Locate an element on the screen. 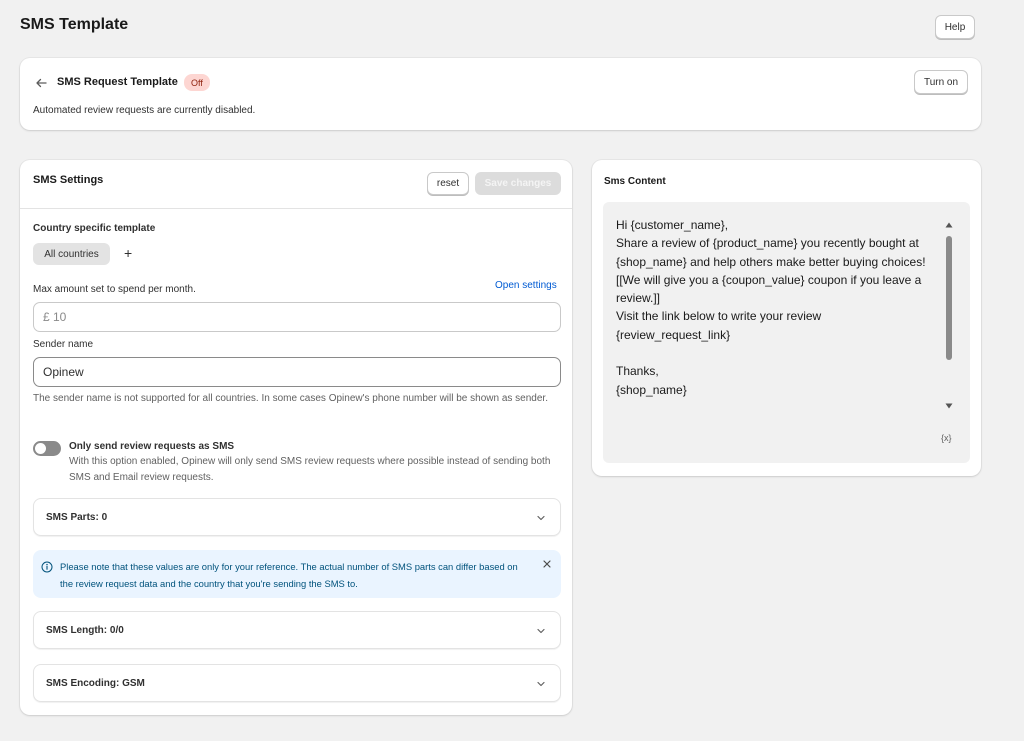 The width and height of the screenshot is (1024, 741). reset-button: reset is located at coordinates (448, 183).